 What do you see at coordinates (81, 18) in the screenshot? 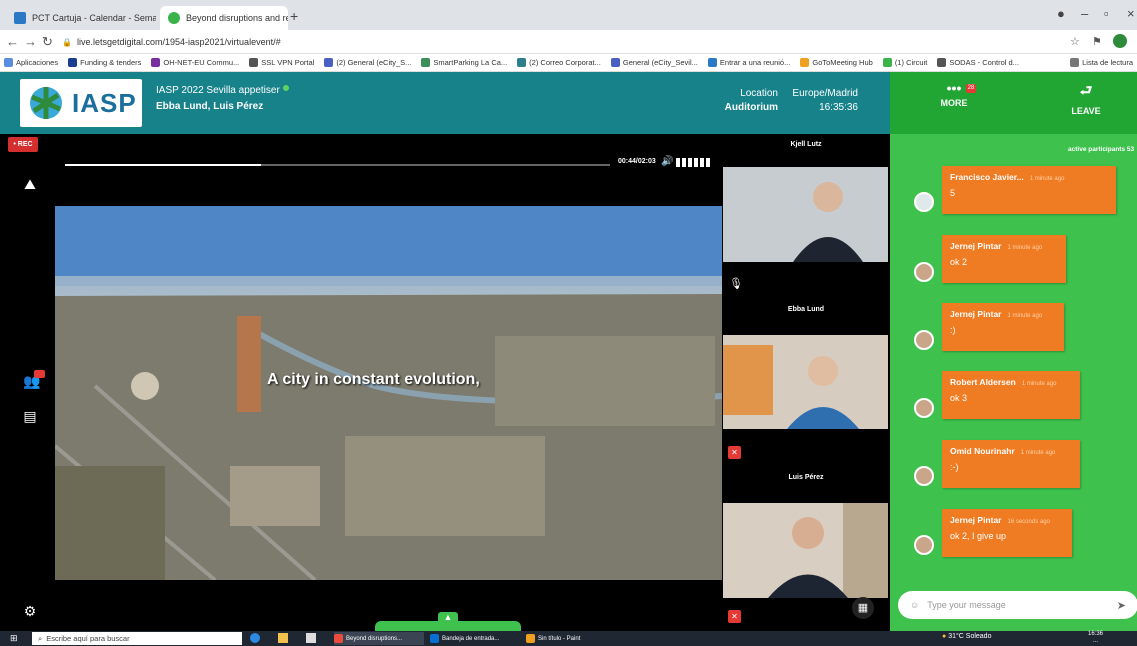
I see `browser-tab: PCT Cartuja - Calendar - Semana ×` at bounding box center [81, 18].